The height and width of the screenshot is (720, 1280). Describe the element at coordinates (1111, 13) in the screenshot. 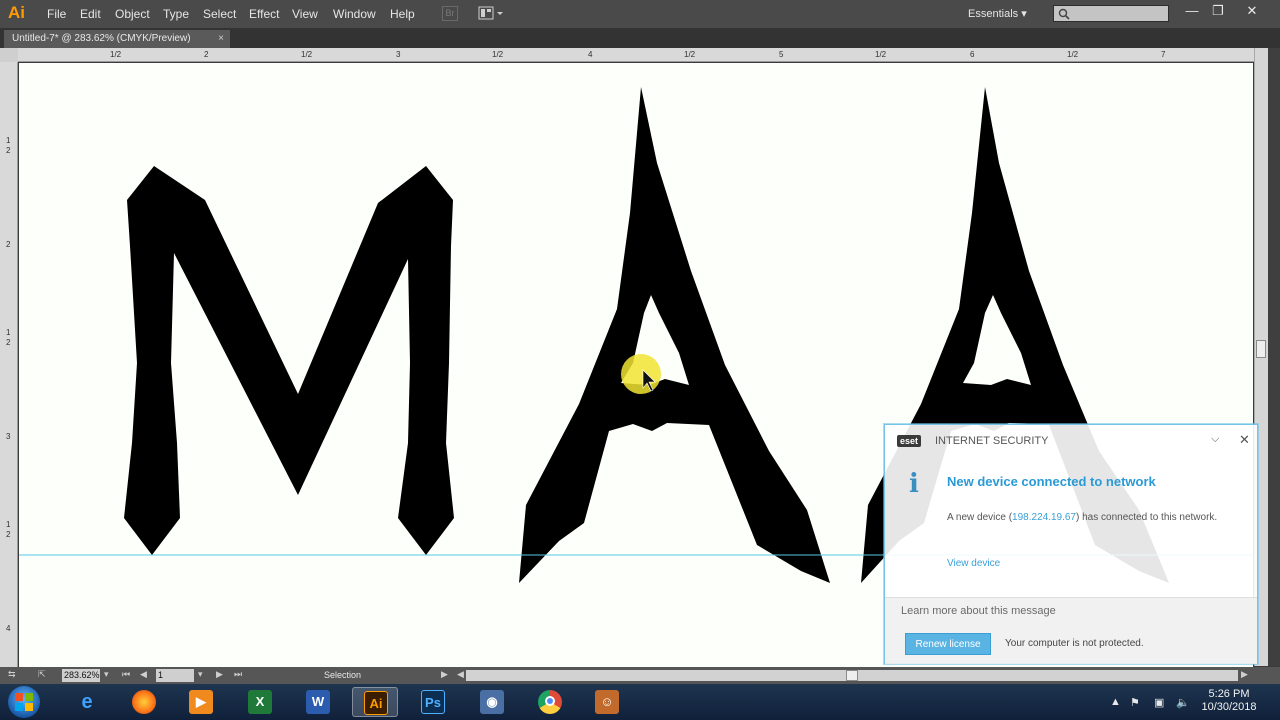

I see `search-input` at that location.